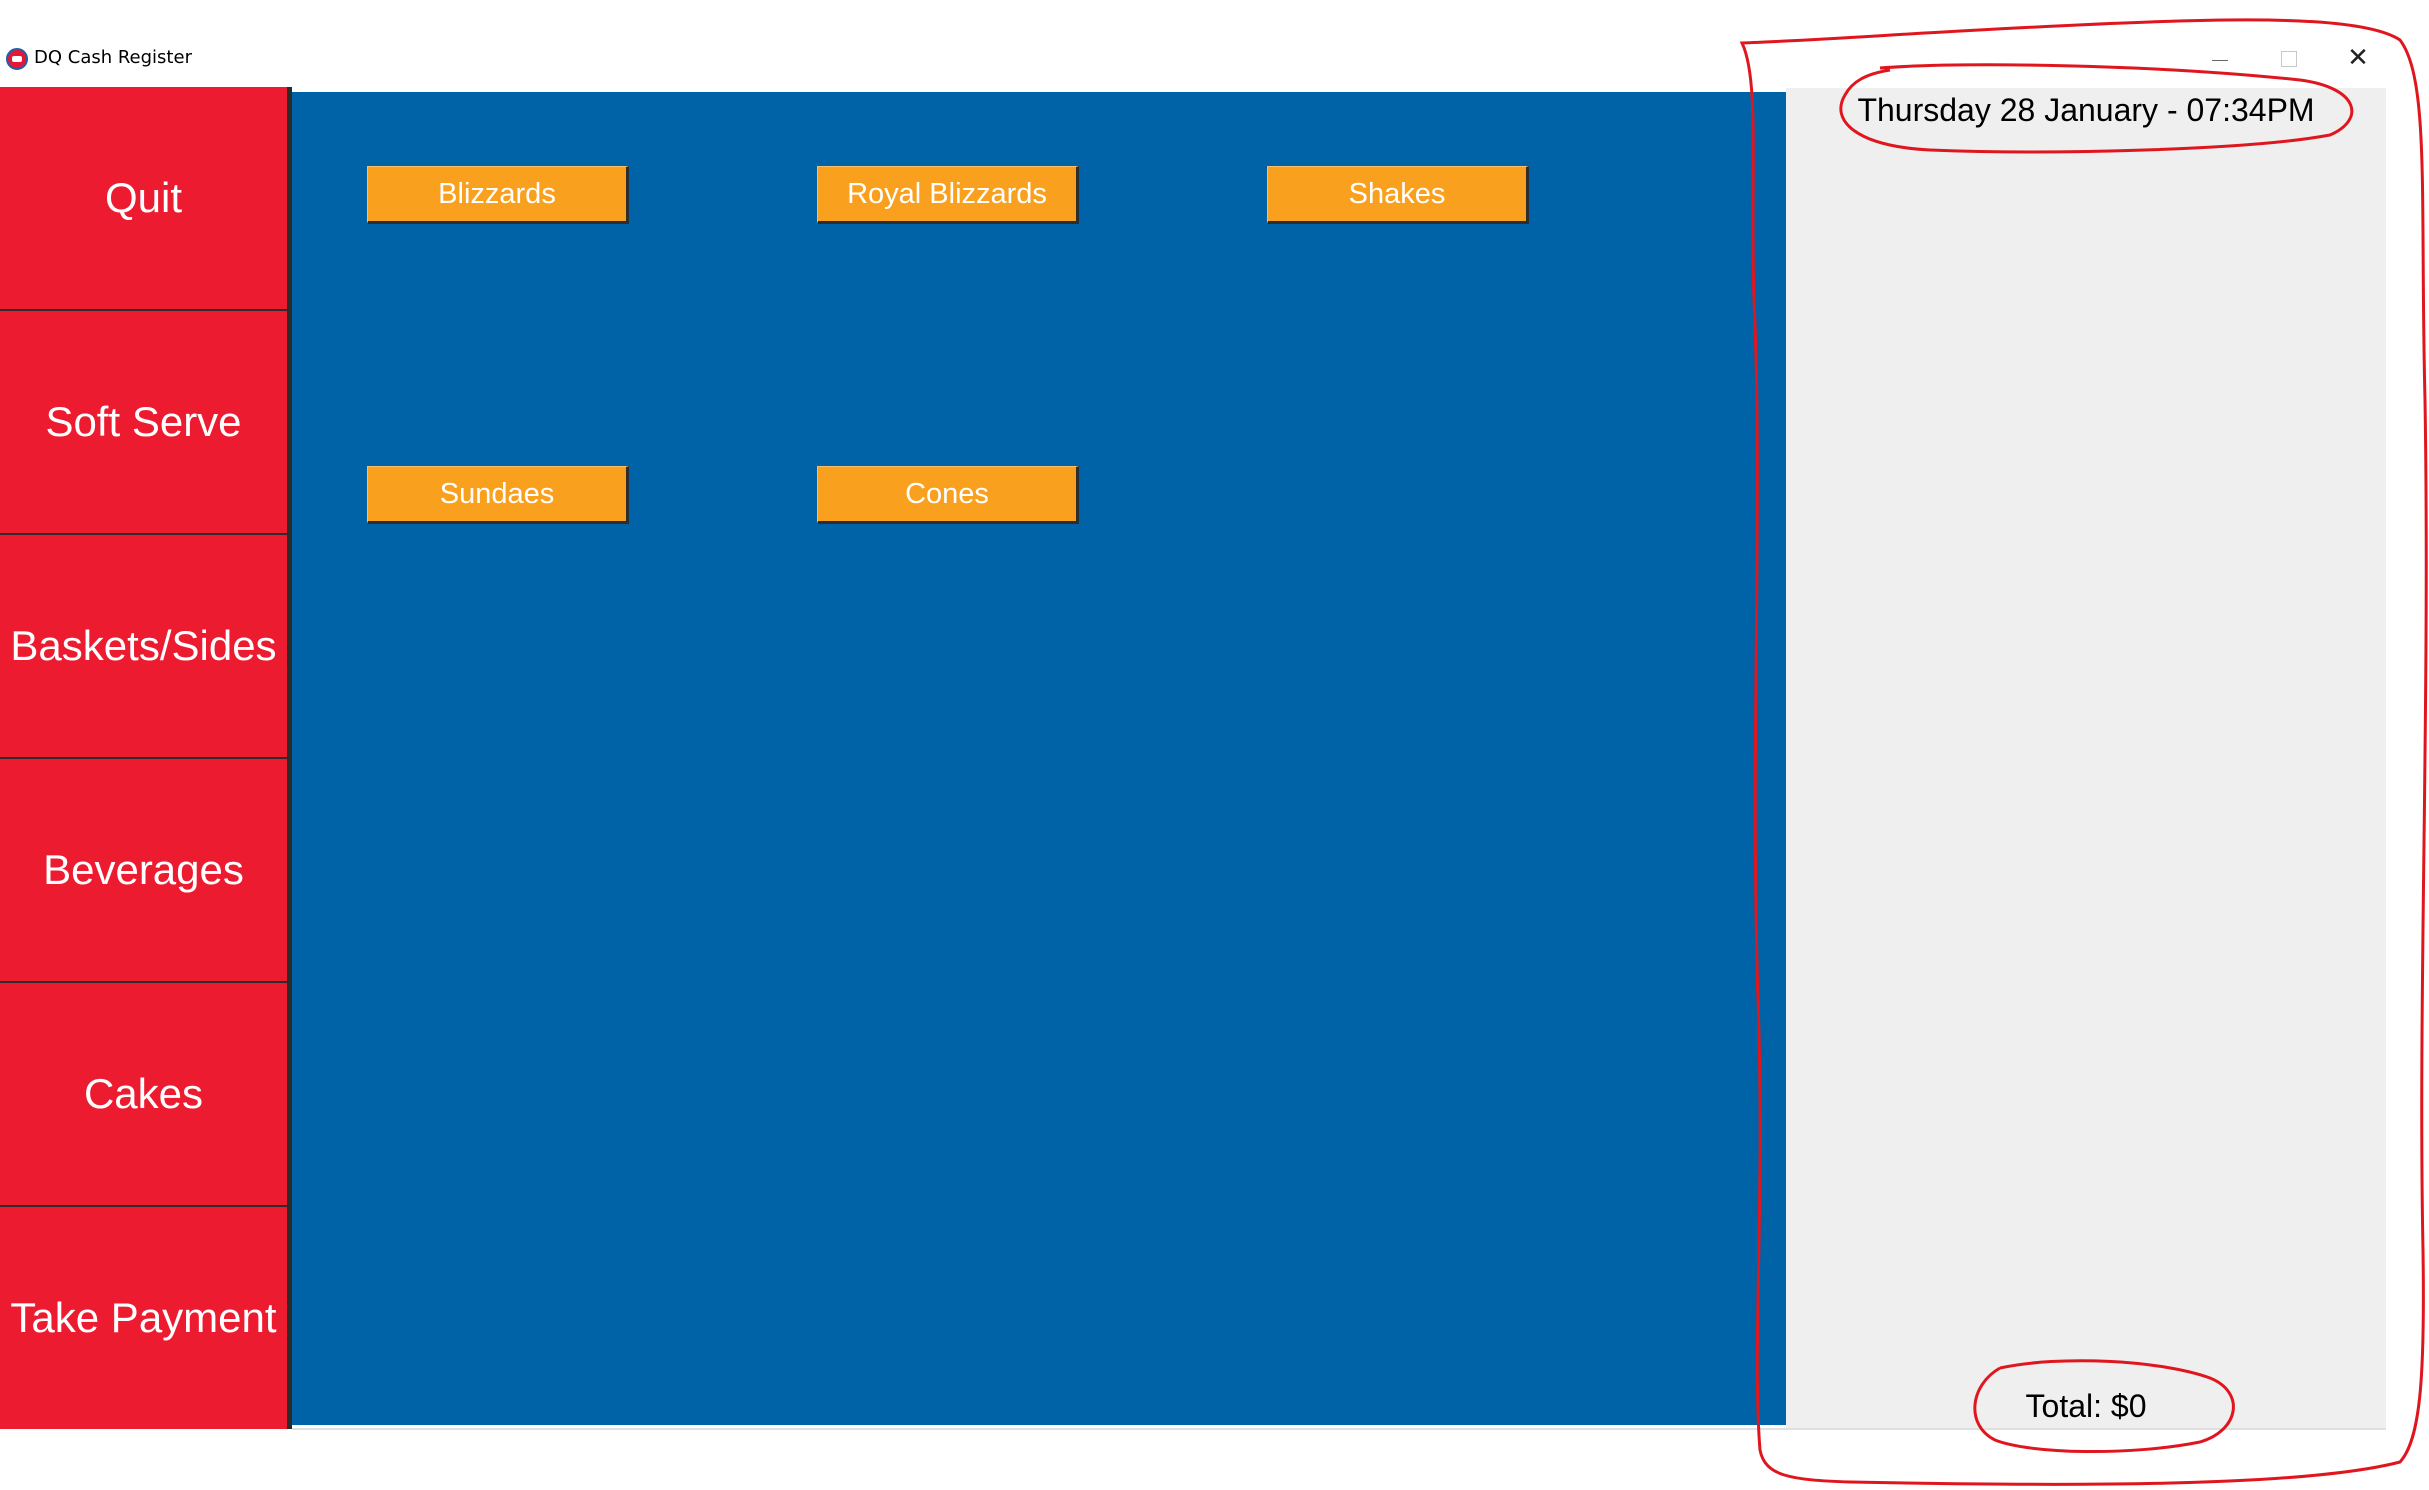 This screenshot has width=2429, height=1490. I want to click on maximize-icon, so click(2288, 58).